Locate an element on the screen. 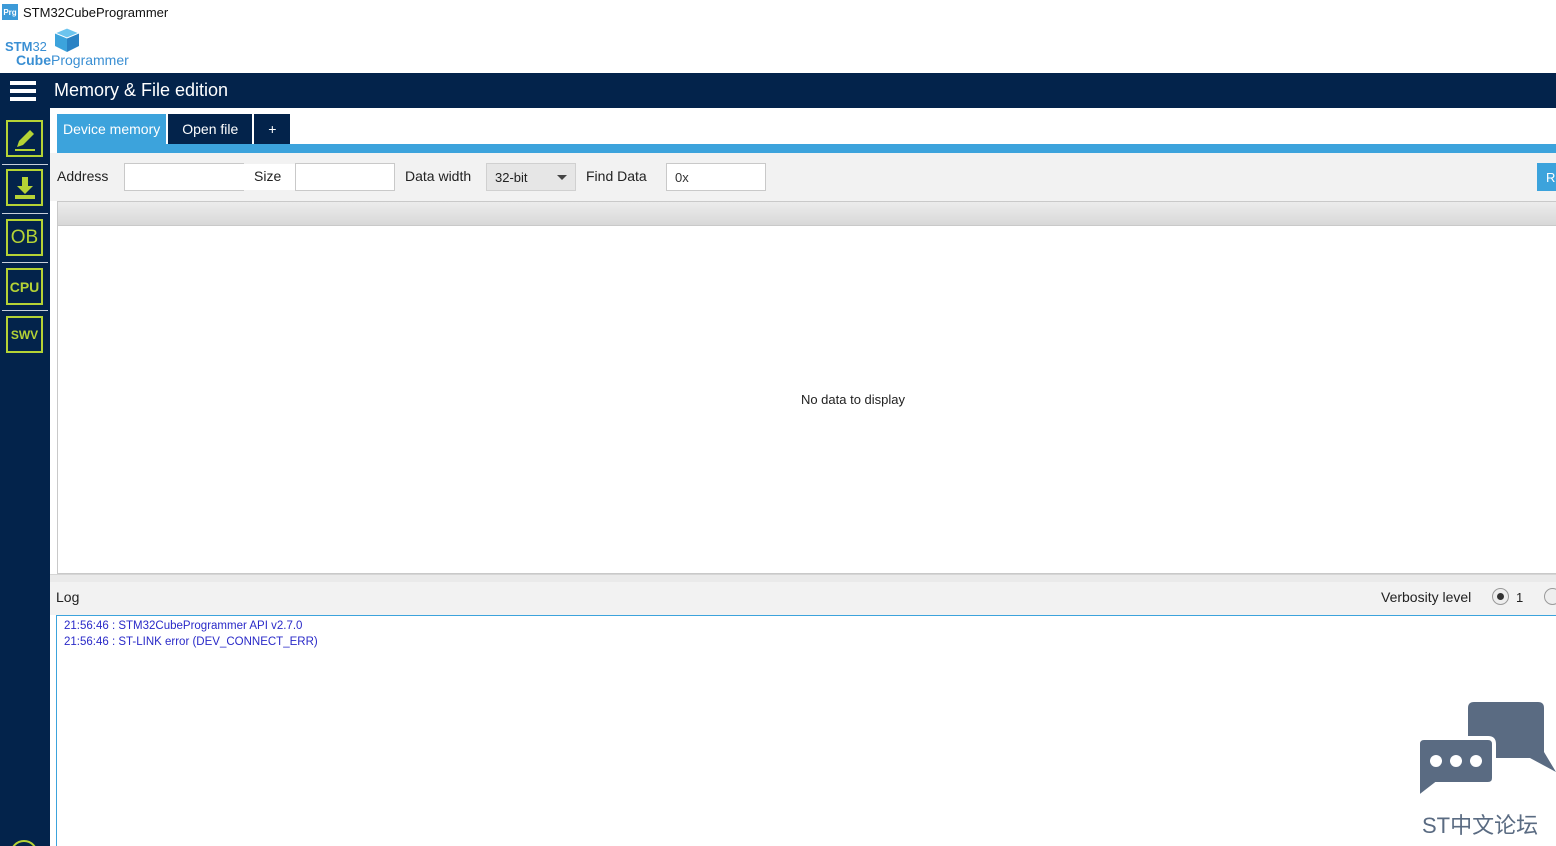  sidebar-item-swv: SWV is located at coordinates (24, 334).